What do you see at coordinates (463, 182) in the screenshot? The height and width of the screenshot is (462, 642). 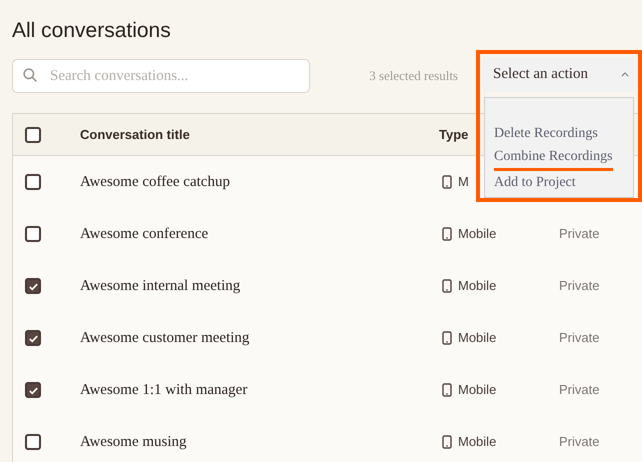 I see `type-label: M` at bounding box center [463, 182].